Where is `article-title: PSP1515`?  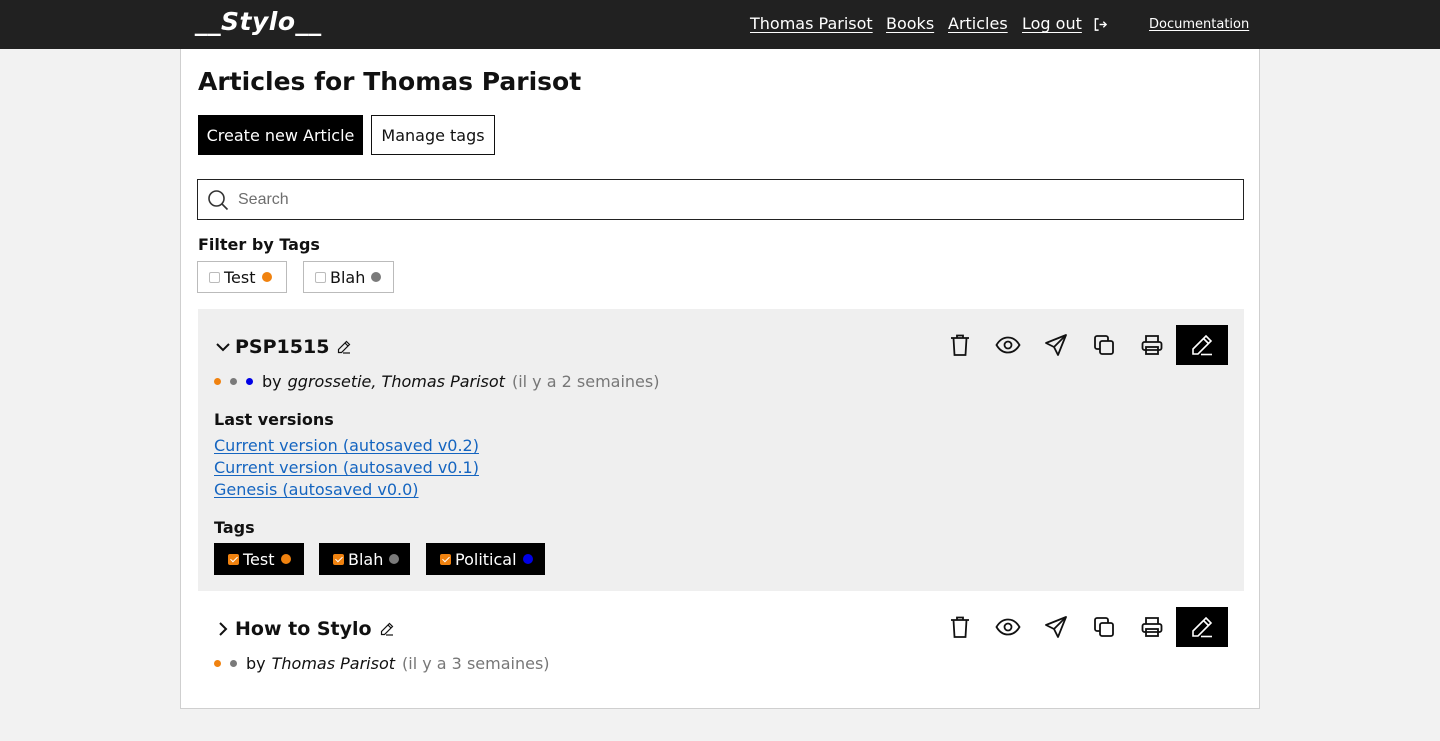
article-title: PSP1515 is located at coordinates (282, 347).